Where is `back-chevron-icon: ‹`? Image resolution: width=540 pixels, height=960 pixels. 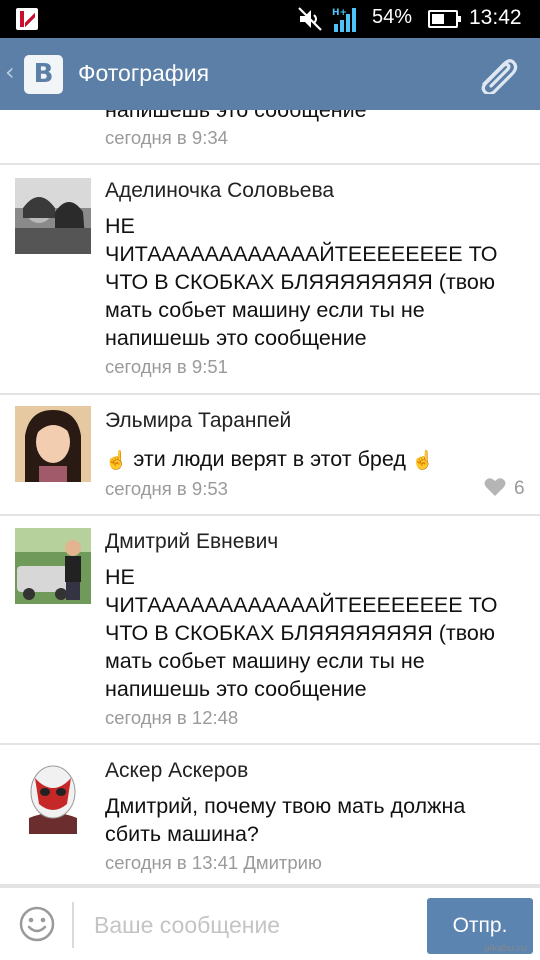
back-chevron-icon: ‹ is located at coordinates (10, 72).